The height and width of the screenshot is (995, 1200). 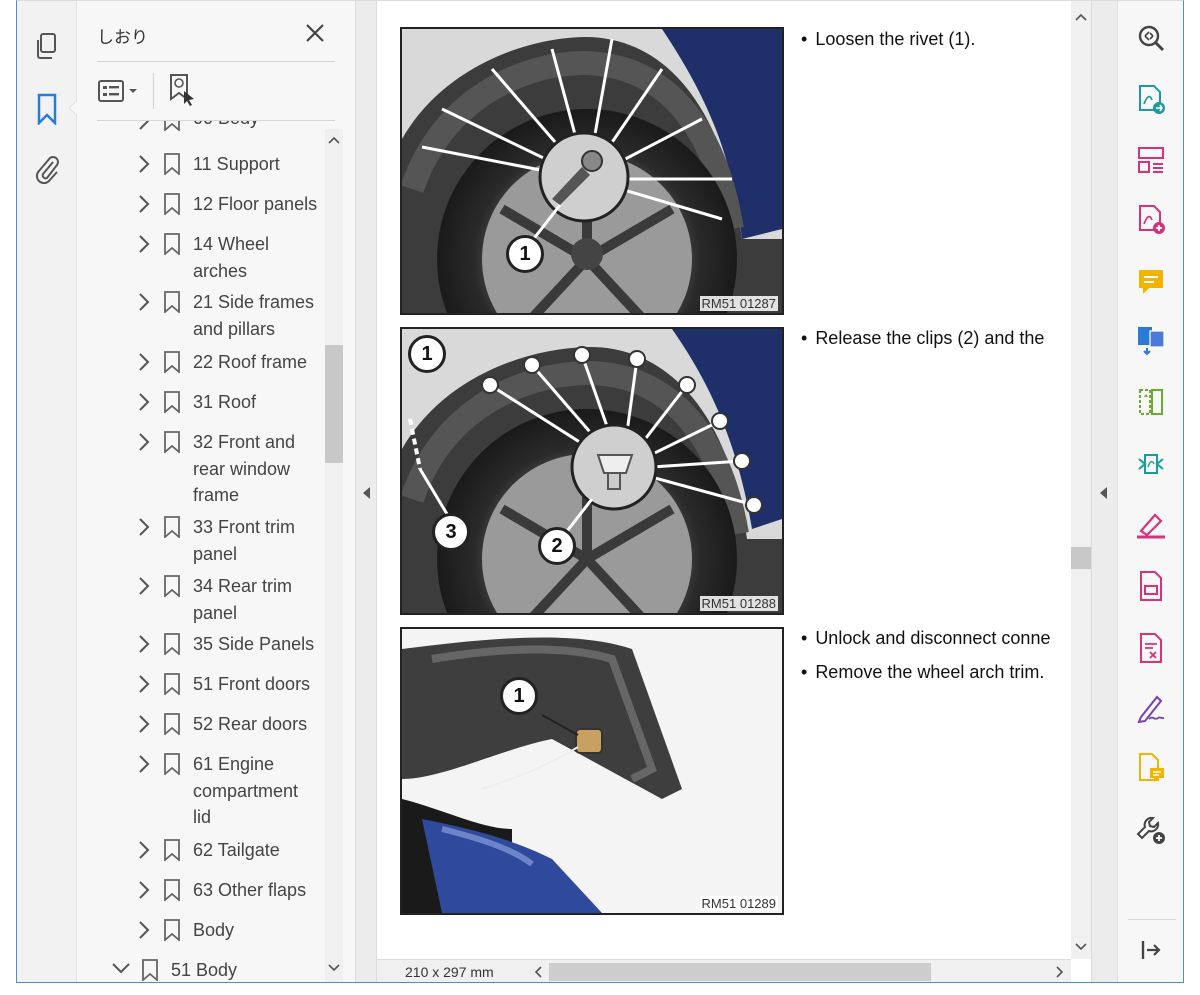 I want to click on chevron-left-icon, so click(x=538, y=972).